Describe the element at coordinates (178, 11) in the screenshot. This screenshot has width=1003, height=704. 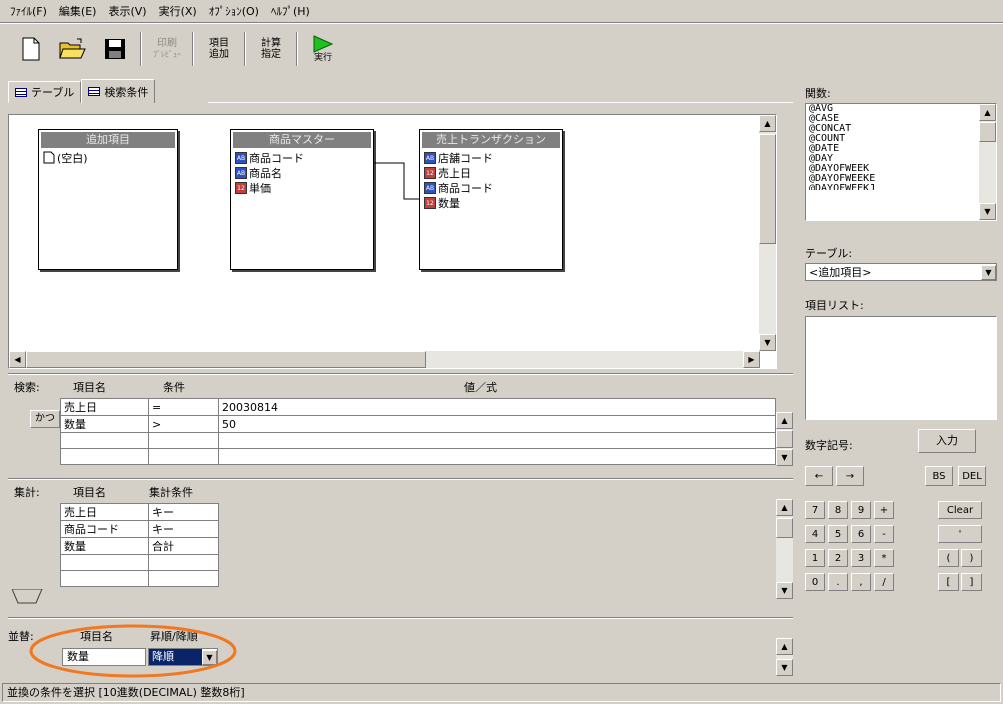
I see `menu-run: 実行(X)` at that location.